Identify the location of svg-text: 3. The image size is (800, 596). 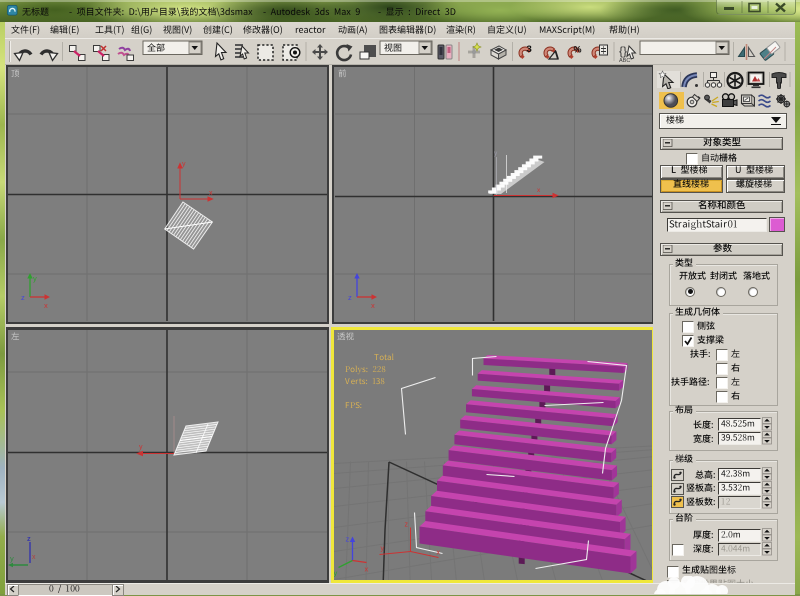
(529, 49).